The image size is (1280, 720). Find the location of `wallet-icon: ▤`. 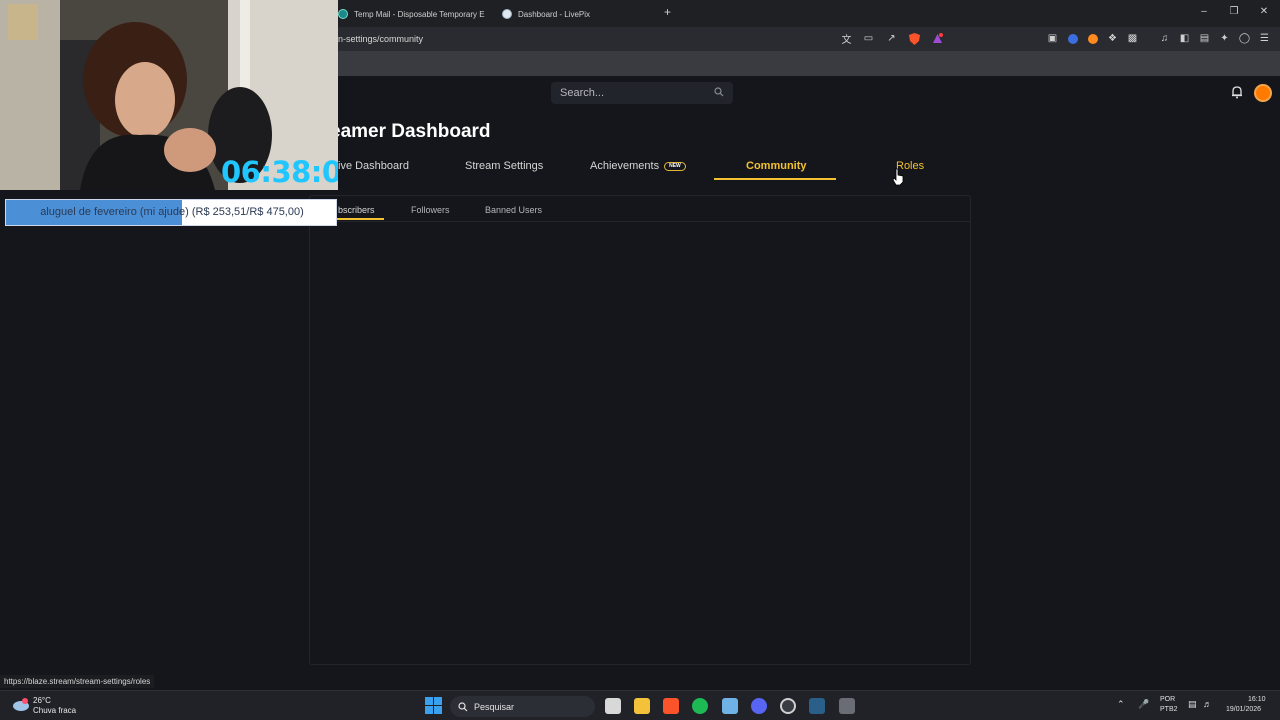

wallet-icon: ▤ is located at coordinates (1204, 38).